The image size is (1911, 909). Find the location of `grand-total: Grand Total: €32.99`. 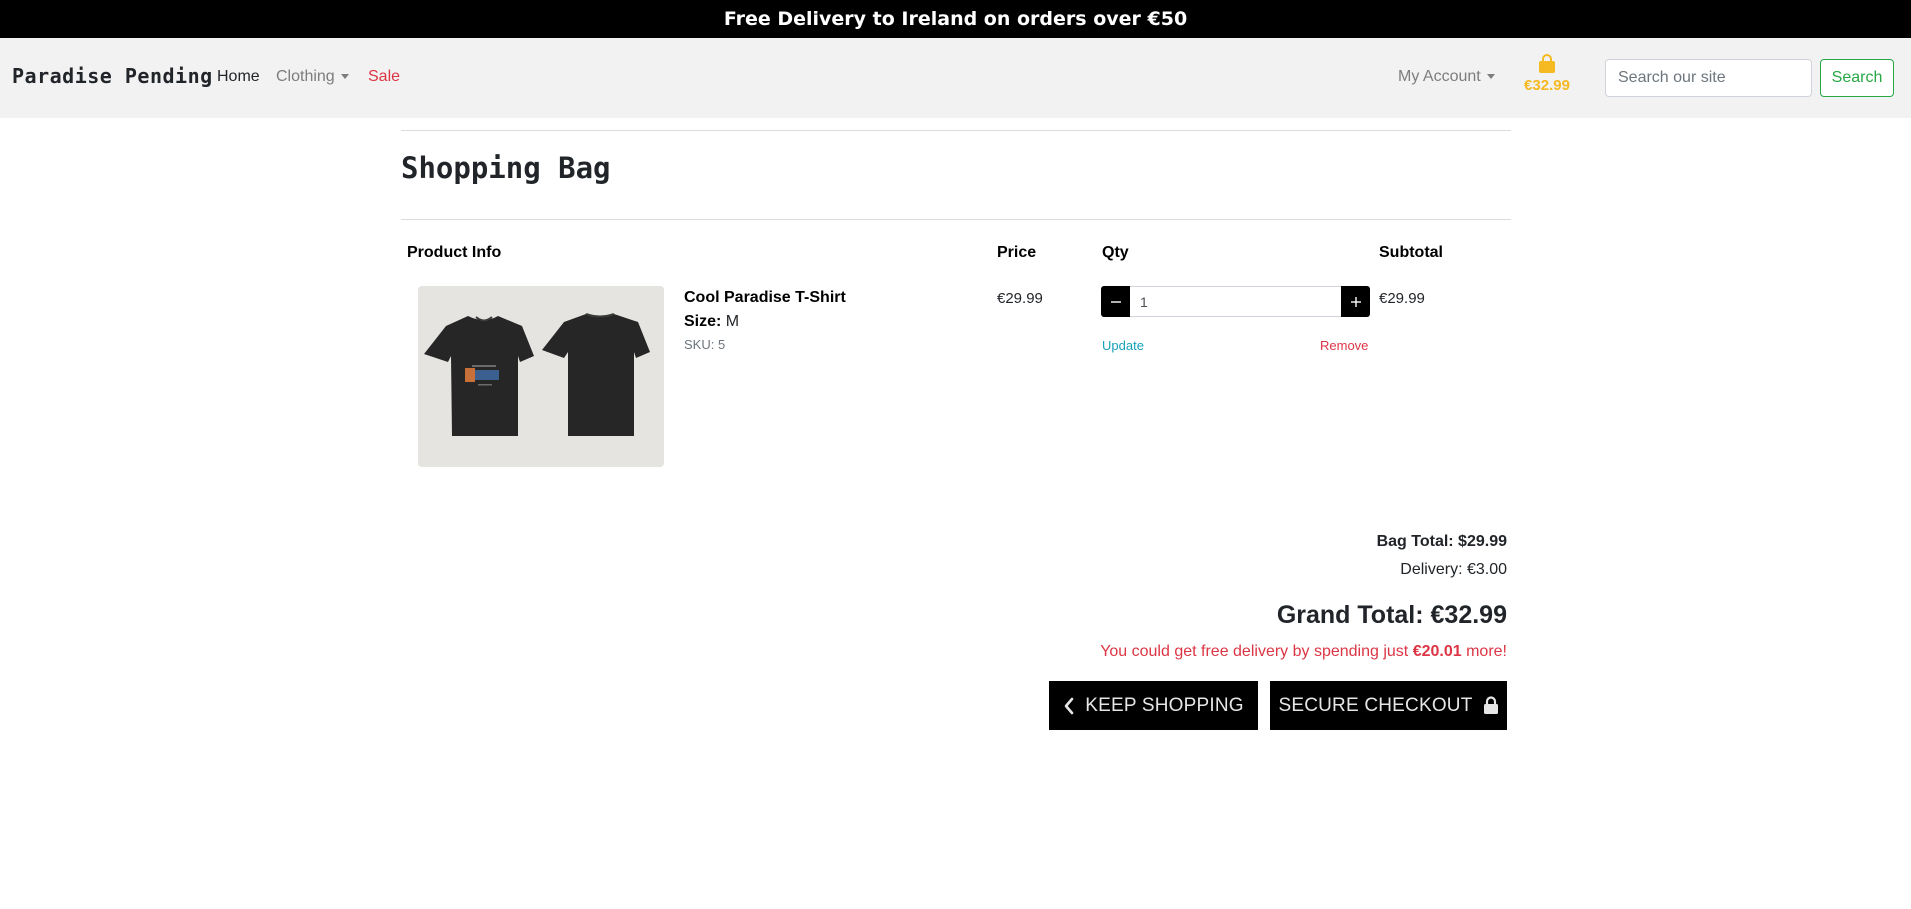

grand-total: Grand Total: €32.99 is located at coordinates (1391, 615).